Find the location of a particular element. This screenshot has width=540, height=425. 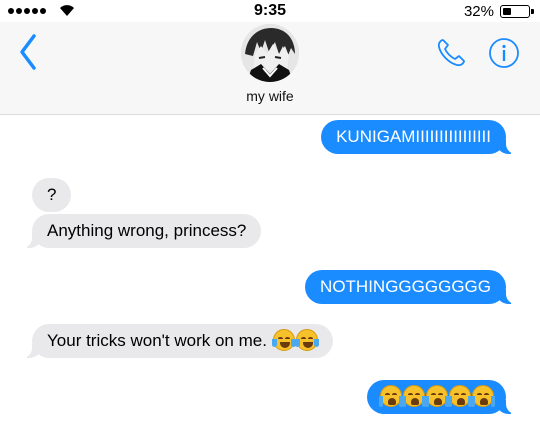

message-text: ? is located at coordinates (52, 194).